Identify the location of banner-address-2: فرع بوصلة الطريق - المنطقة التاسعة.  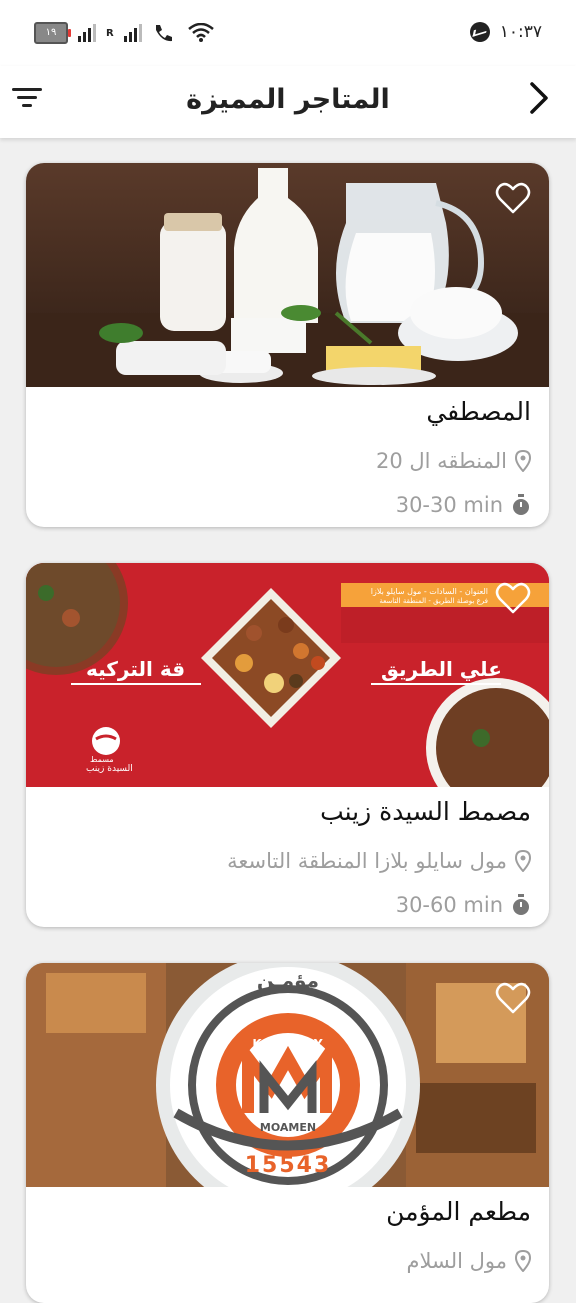
(433, 601).